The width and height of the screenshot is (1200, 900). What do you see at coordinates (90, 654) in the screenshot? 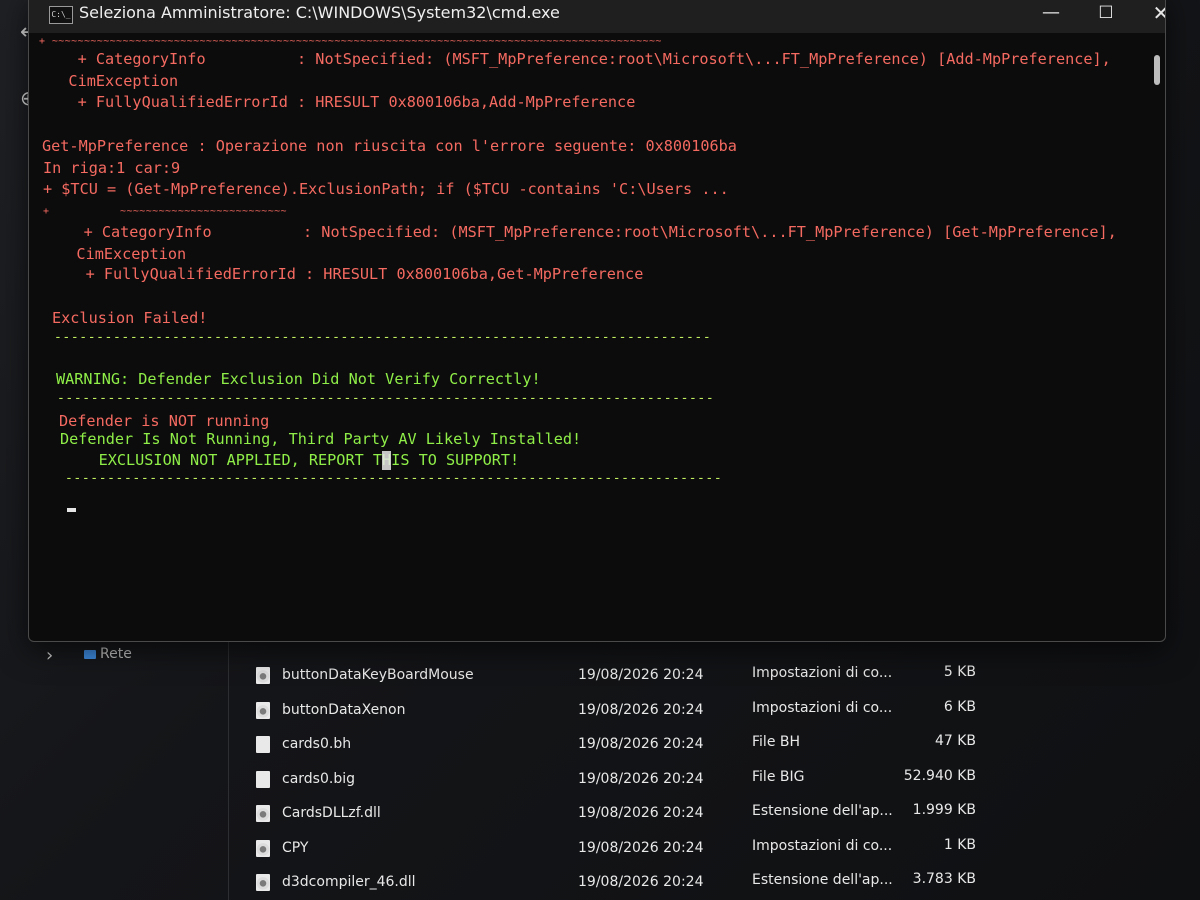
I see `network-icon` at bounding box center [90, 654].